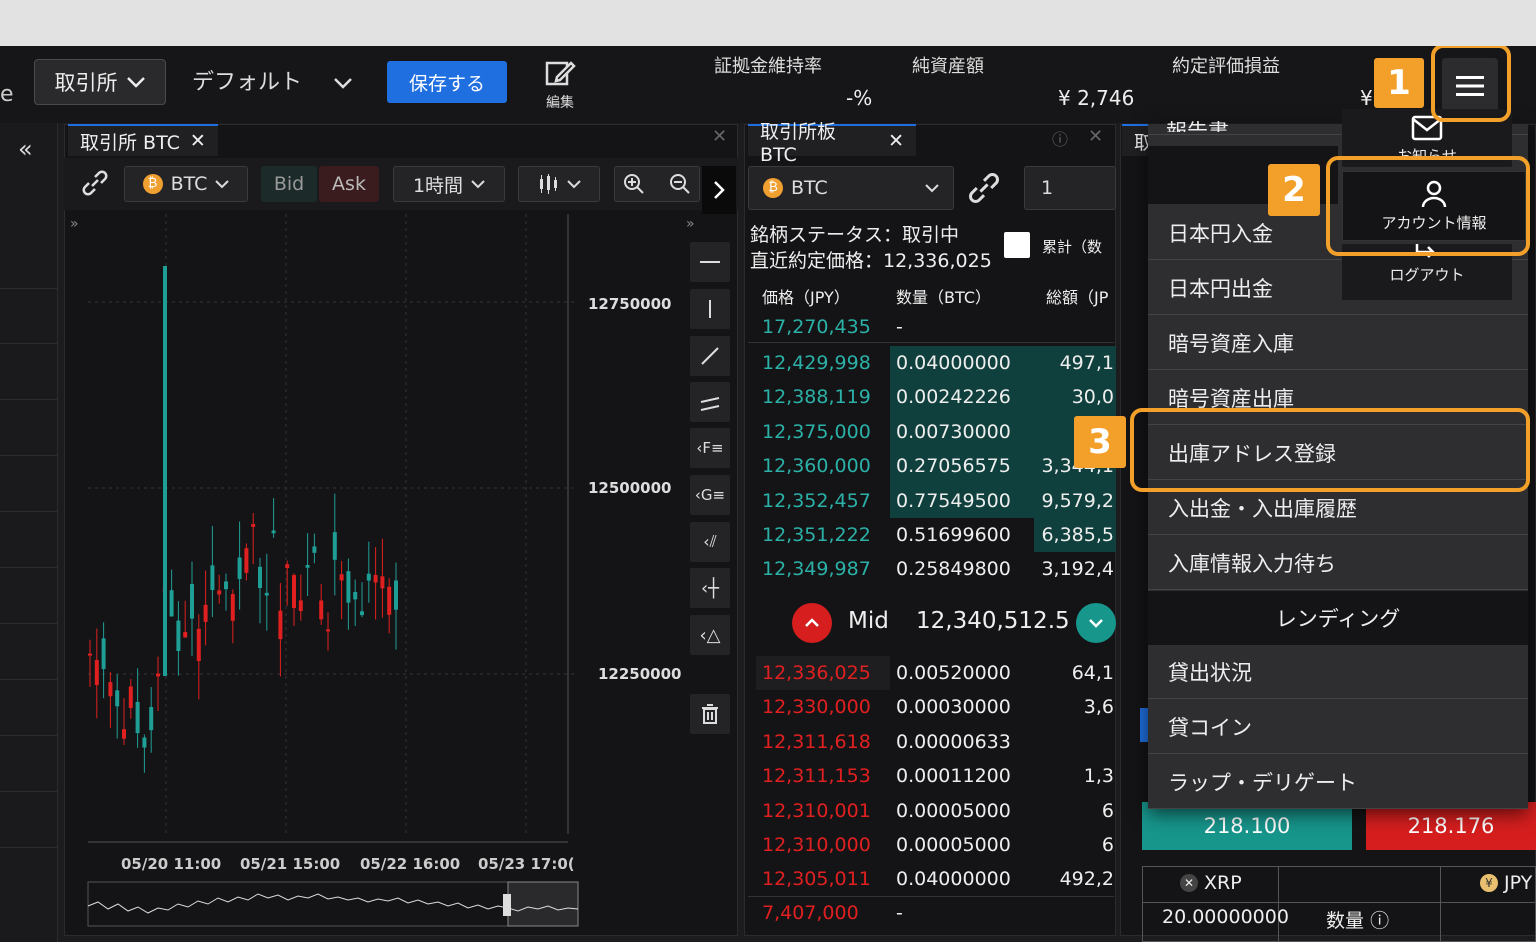 The width and height of the screenshot is (1536, 942). Describe the element at coordinates (810, 913) in the screenshot. I see `bottom-price: 7,407,000` at that location.